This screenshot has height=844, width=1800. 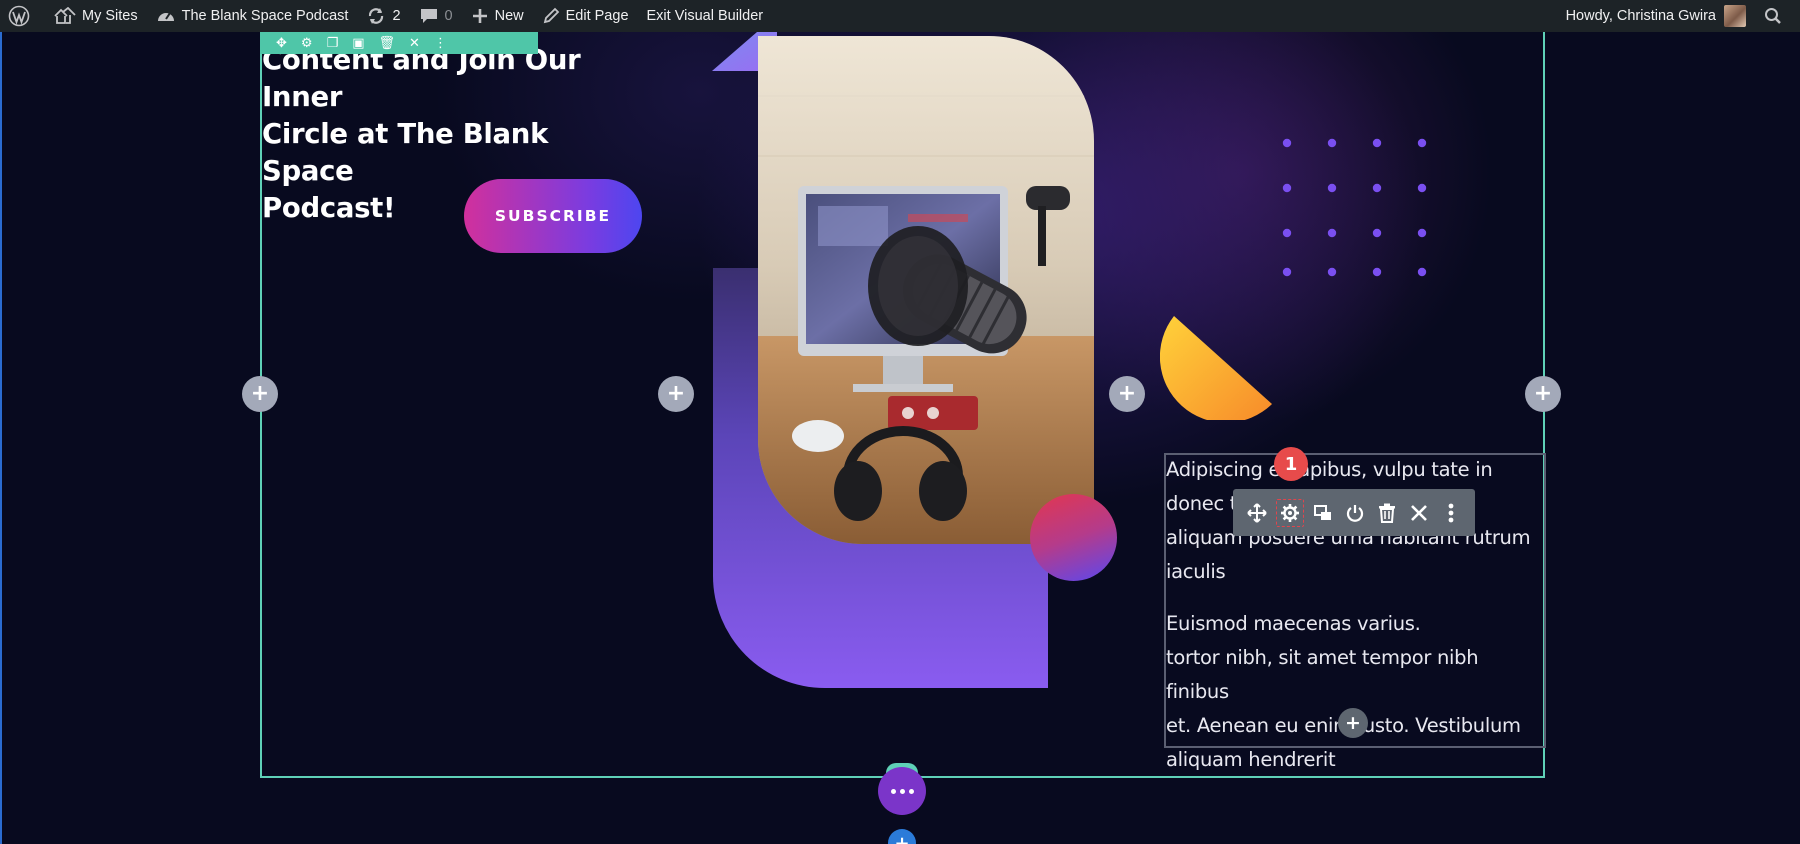 I want to click on updates-count: 2, so click(x=396, y=16).